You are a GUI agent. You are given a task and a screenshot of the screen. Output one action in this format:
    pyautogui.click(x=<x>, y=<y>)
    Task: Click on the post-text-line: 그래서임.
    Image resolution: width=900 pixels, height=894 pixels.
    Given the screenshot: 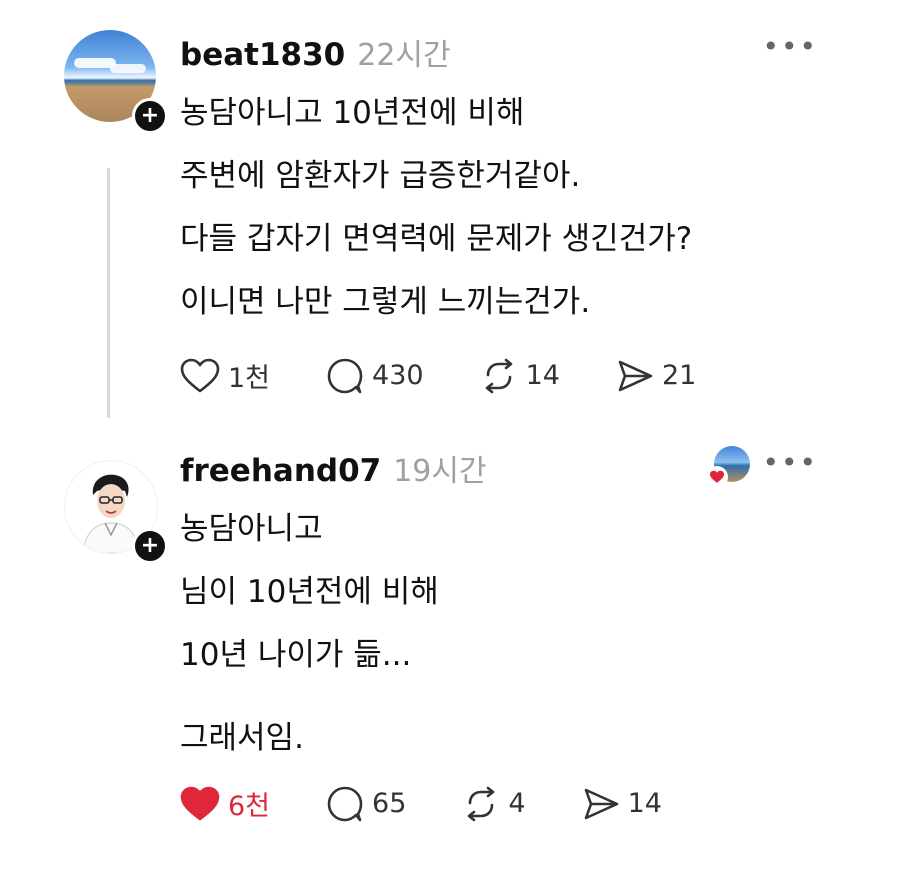 What is the action you would take?
    pyautogui.click(x=242, y=738)
    